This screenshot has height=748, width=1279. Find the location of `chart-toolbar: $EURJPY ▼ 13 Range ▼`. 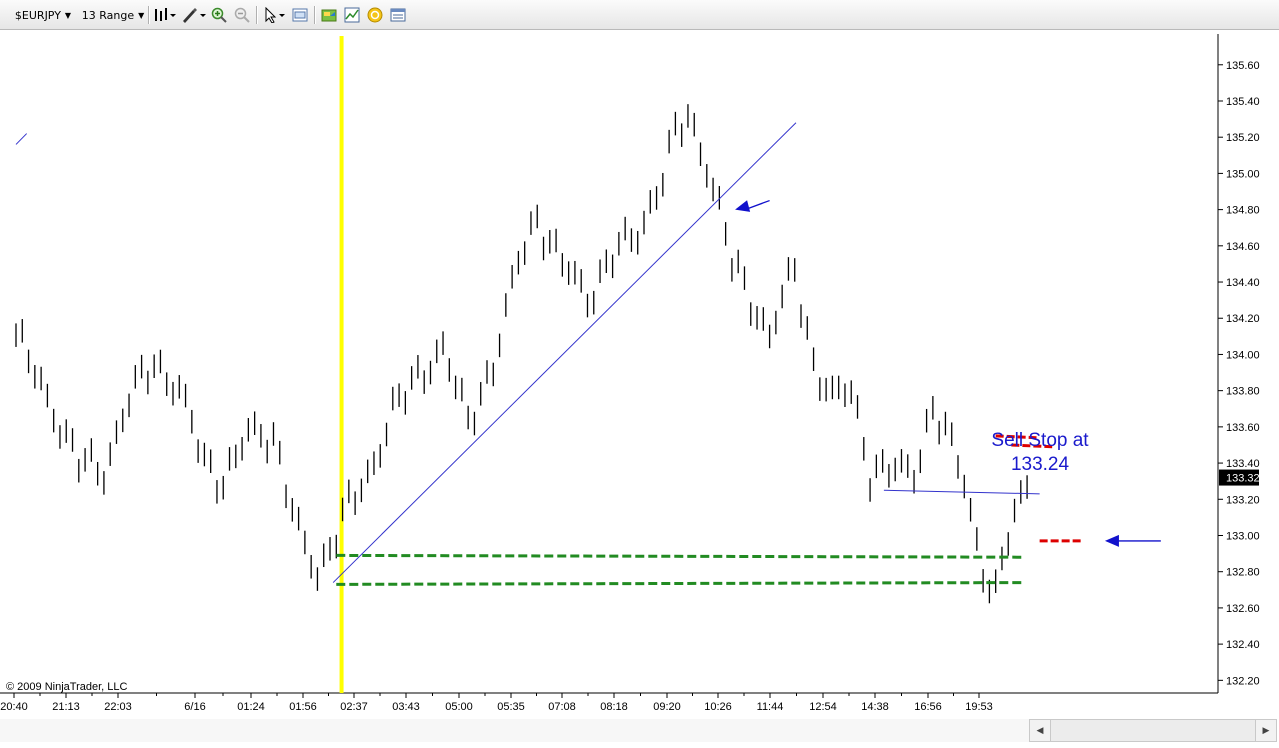

chart-toolbar: $EURJPY ▼ 13 Range ▼ is located at coordinates (639, 15).